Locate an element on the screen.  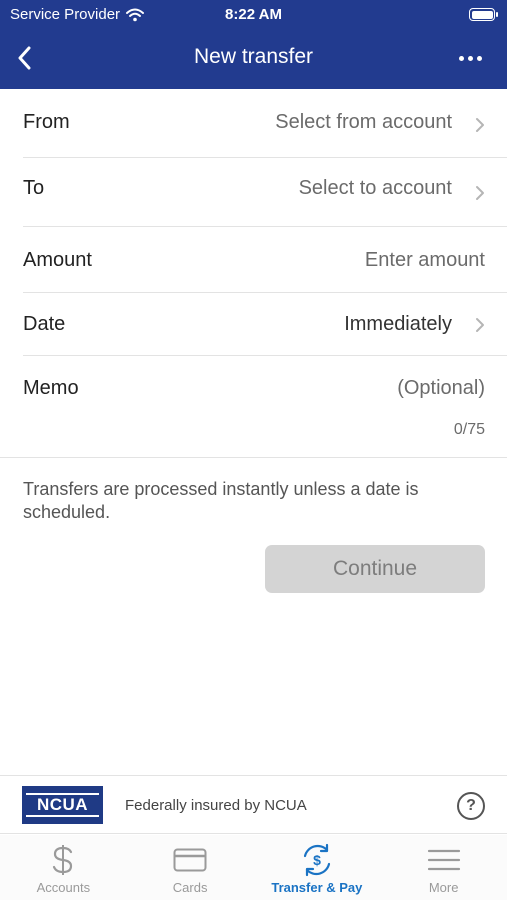
to-account-value: Select to account is located at coordinates (375, 188).